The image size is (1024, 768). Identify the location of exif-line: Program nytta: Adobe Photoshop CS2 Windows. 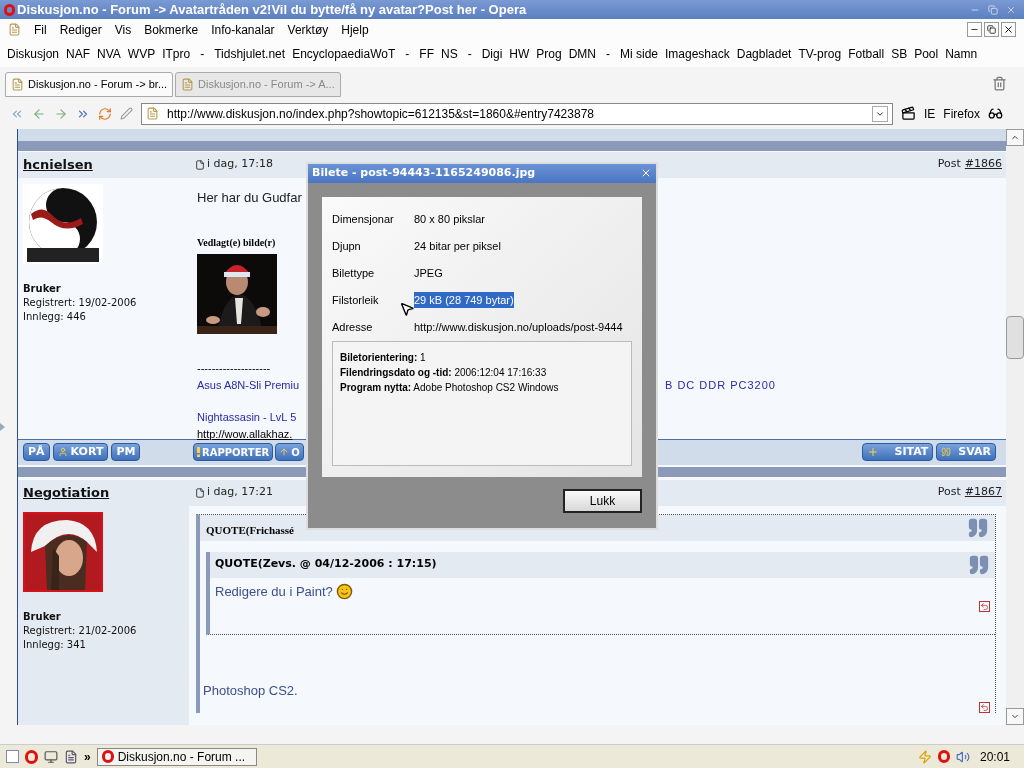
(450, 387).